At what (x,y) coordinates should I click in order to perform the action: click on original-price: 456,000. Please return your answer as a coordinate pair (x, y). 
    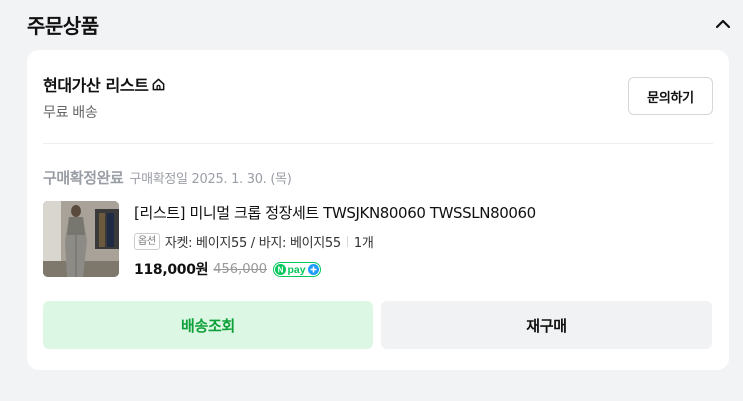
    Looking at the image, I should click on (240, 269).